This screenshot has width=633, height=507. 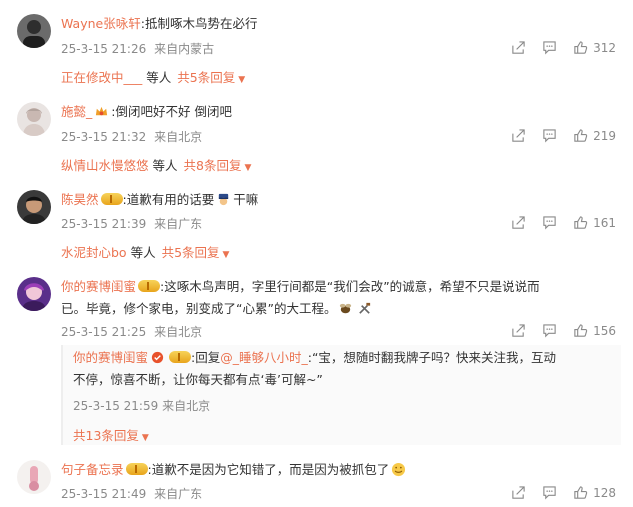 I want to click on replies-summary: 正在修改中___ 等人 共5条回复 ▼, so click(x=153, y=76).